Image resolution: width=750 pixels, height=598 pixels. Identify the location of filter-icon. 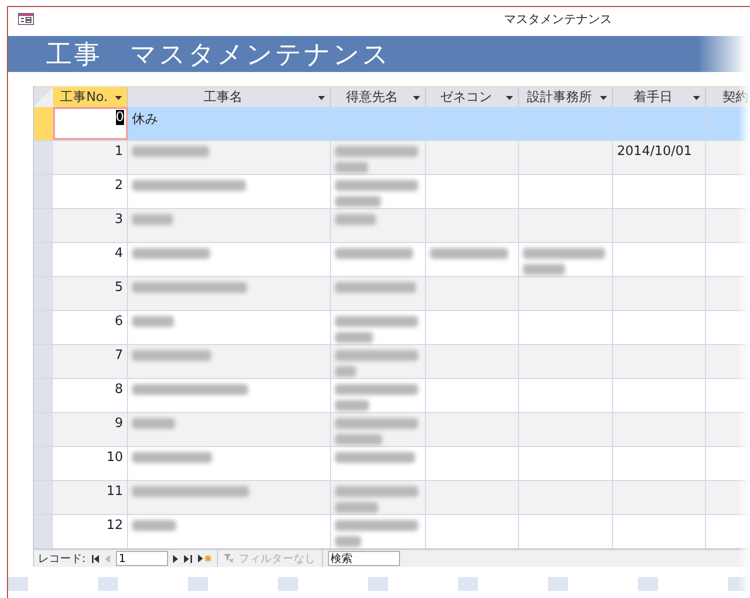
(229, 558).